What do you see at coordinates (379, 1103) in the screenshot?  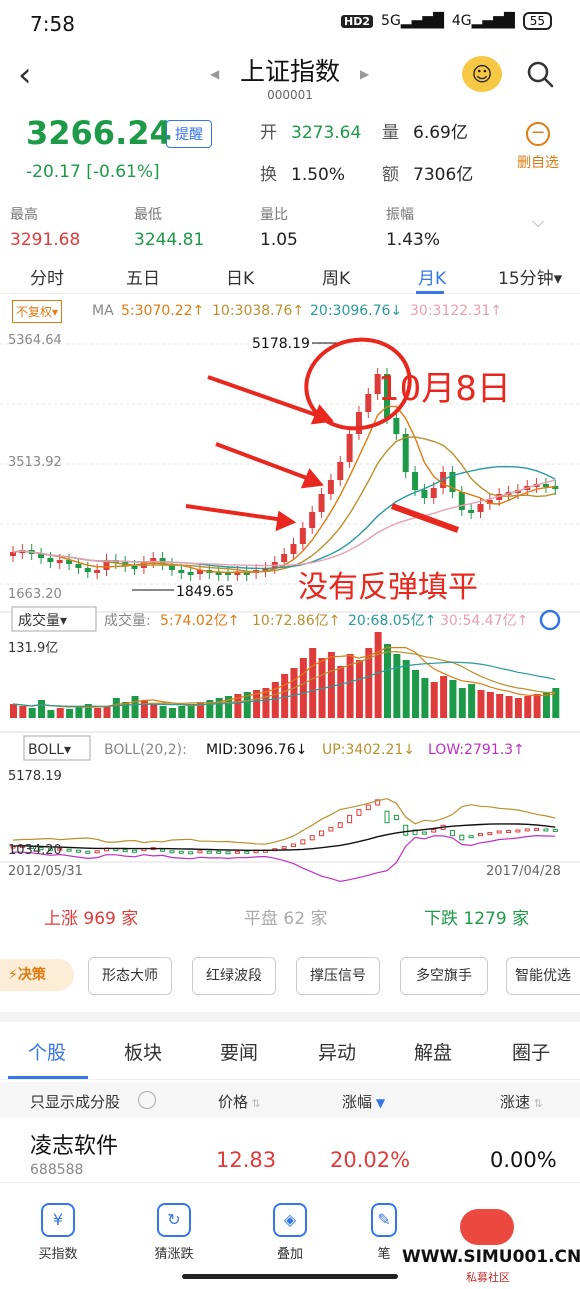 I see `sort-desc-icon: ▼` at bounding box center [379, 1103].